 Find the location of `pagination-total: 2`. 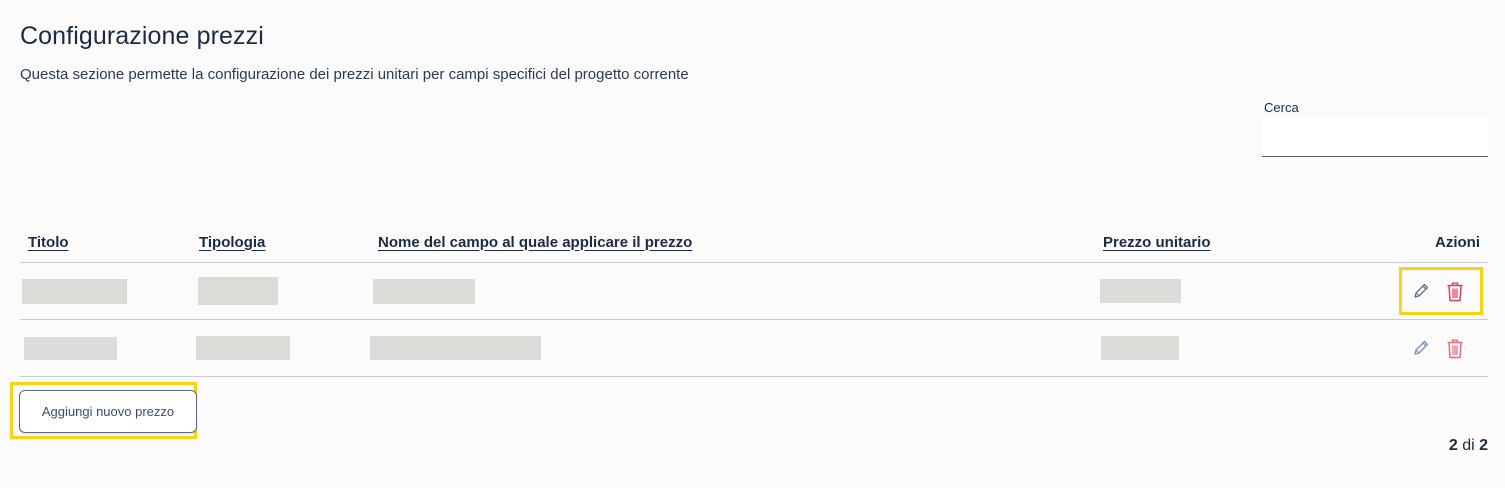

pagination-total: 2 is located at coordinates (1483, 445).